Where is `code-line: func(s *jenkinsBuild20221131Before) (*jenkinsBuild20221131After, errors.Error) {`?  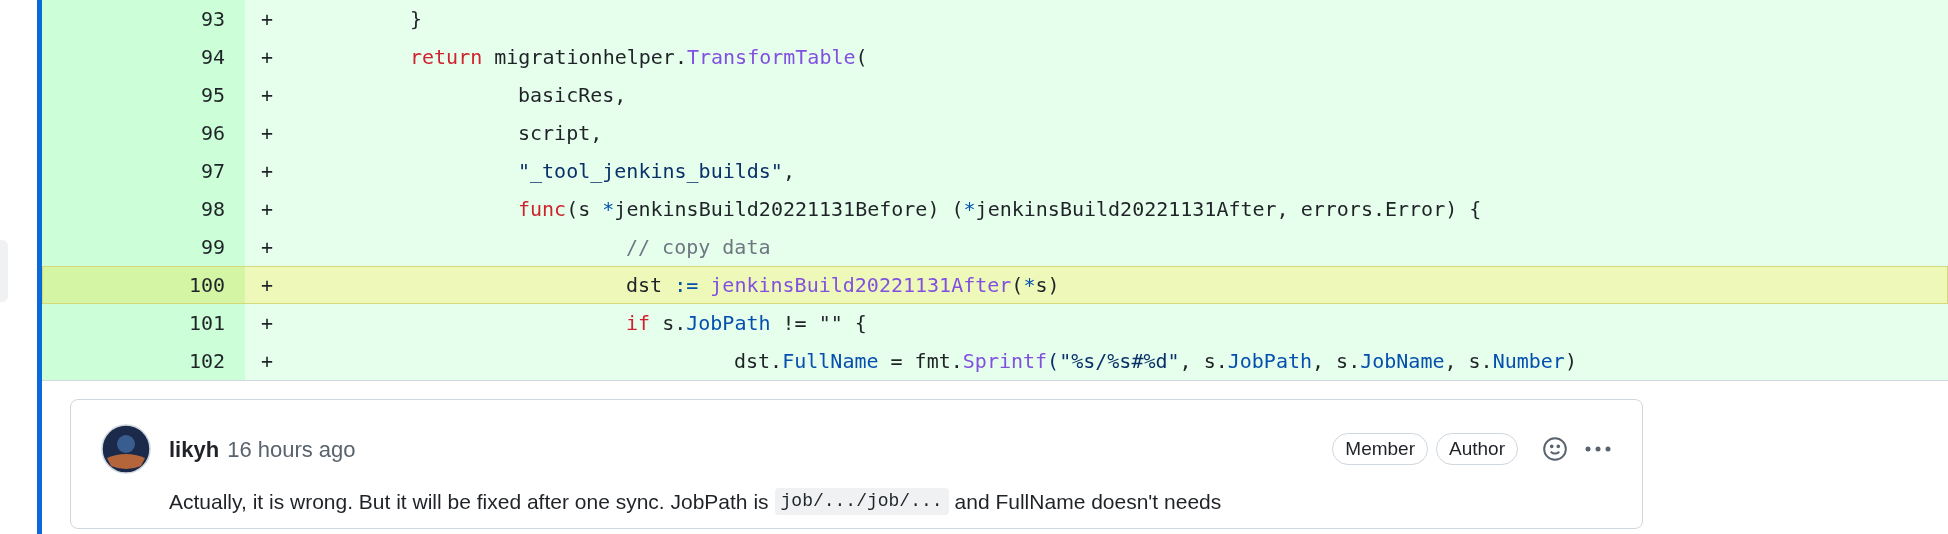
code-line: func(s *jenkinsBuild20221131Before) (*jenkinsBuild20221131After, errors.Error) { is located at coordinates (999, 209).